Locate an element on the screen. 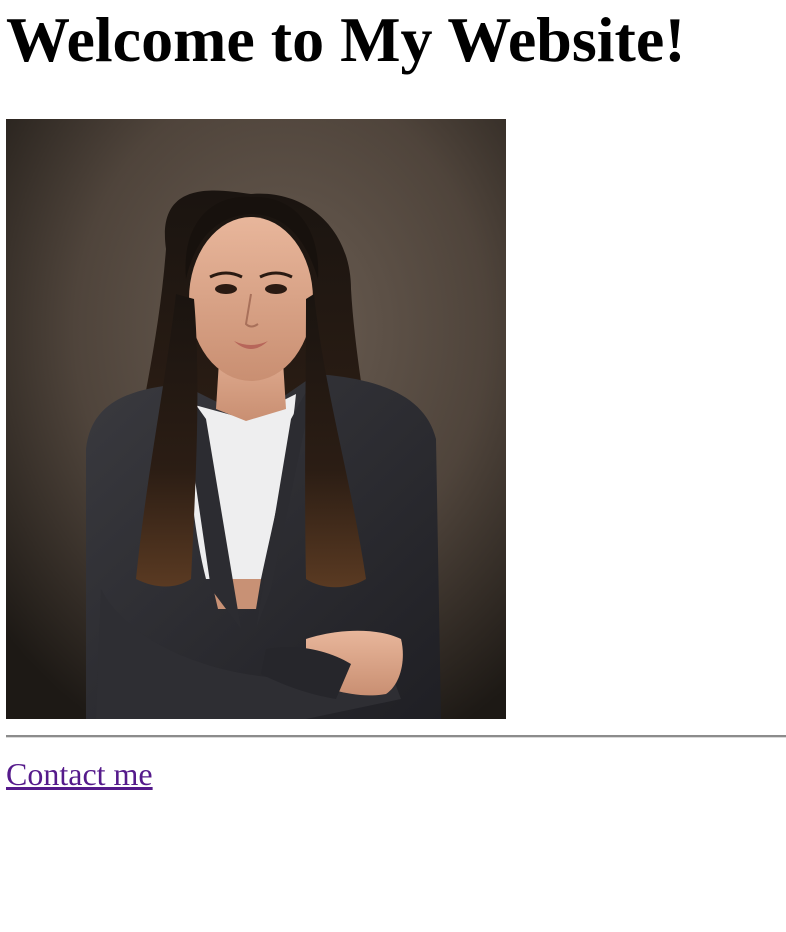 The image size is (786, 932). page-title: Welcome to My Website! is located at coordinates (346, 39).